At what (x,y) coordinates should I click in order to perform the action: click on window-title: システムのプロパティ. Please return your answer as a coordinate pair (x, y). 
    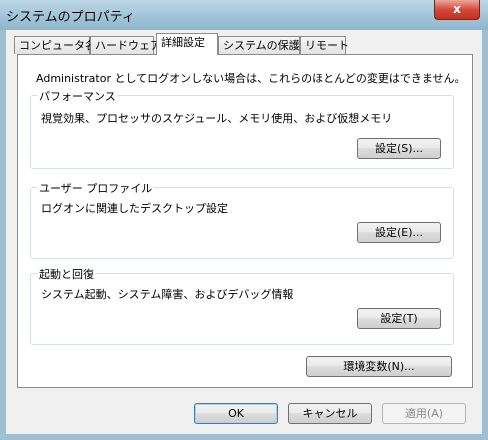
    Looking at the image, I should click on (70, 17).